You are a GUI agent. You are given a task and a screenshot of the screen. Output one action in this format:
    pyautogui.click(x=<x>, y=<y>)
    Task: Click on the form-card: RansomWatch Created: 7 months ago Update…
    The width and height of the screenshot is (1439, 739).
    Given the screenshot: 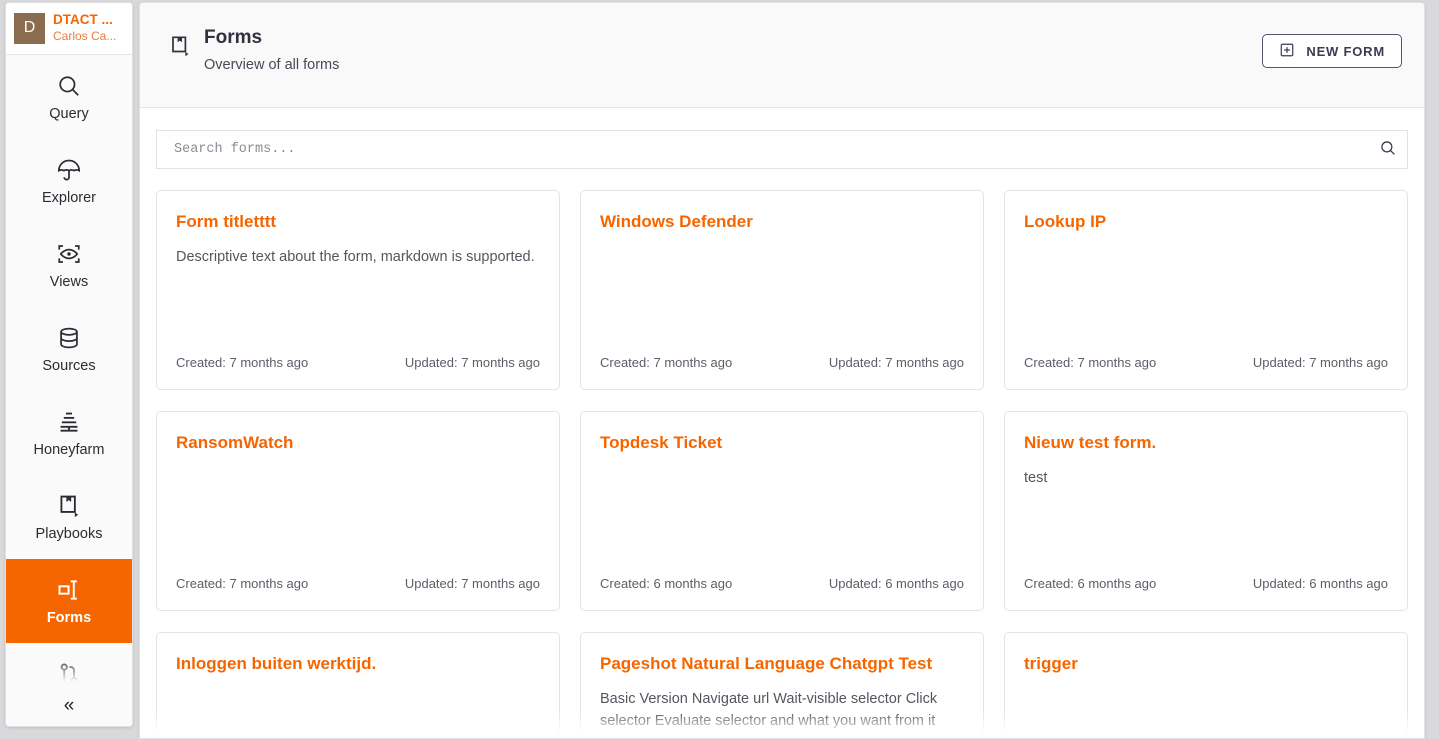 What is the action you would take?
    pyautogui.click(x=358, y=511)
    